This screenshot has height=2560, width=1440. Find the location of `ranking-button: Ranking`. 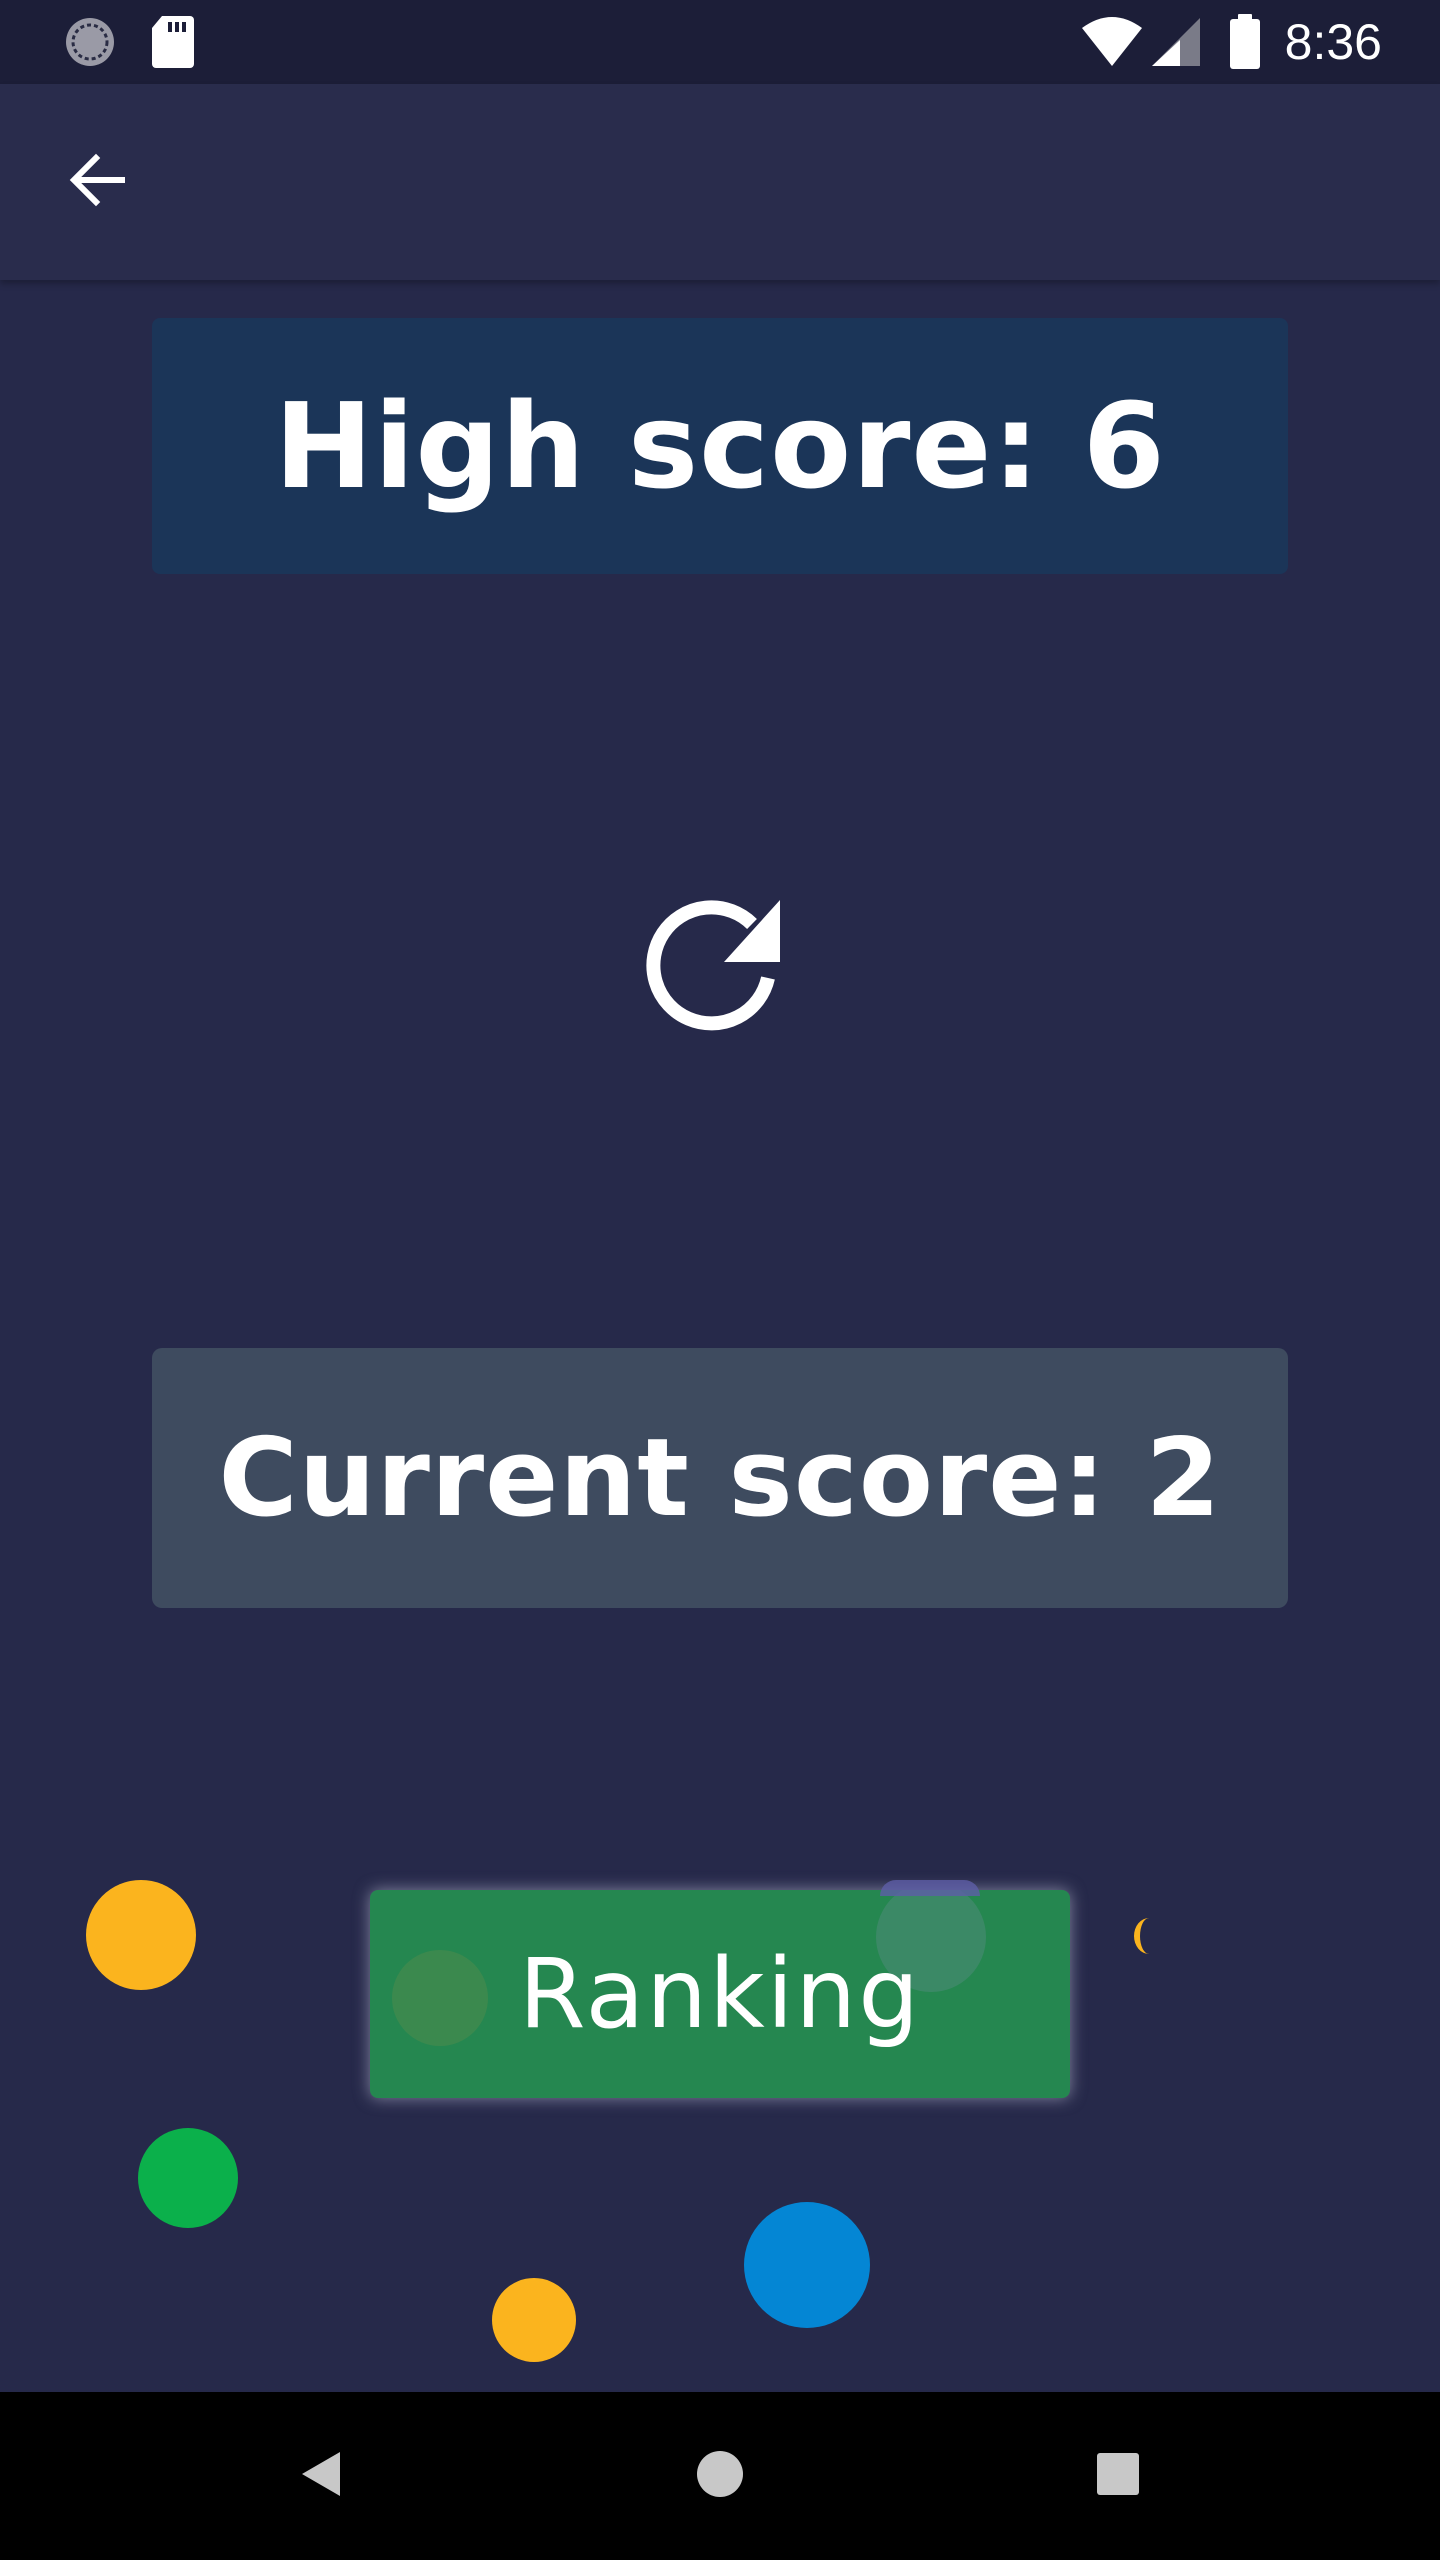

ranking-button: Ranking is located at coordinates (720, 1994).